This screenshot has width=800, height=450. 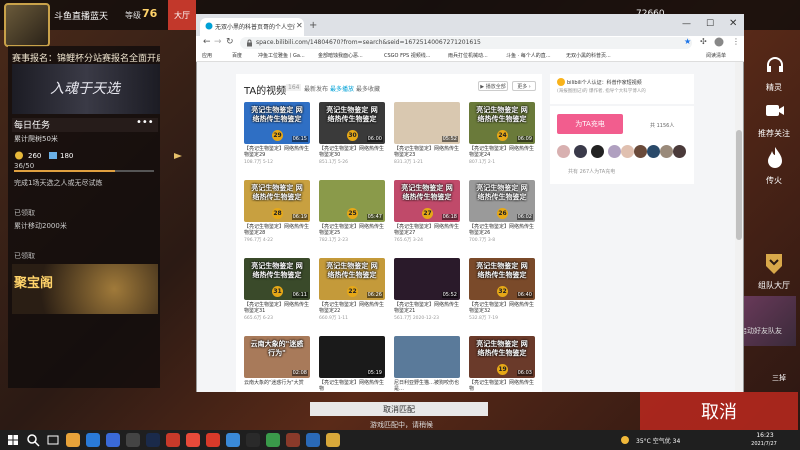 I want to click on bookmark-baidu: 百度, so click(x=237, y=55).